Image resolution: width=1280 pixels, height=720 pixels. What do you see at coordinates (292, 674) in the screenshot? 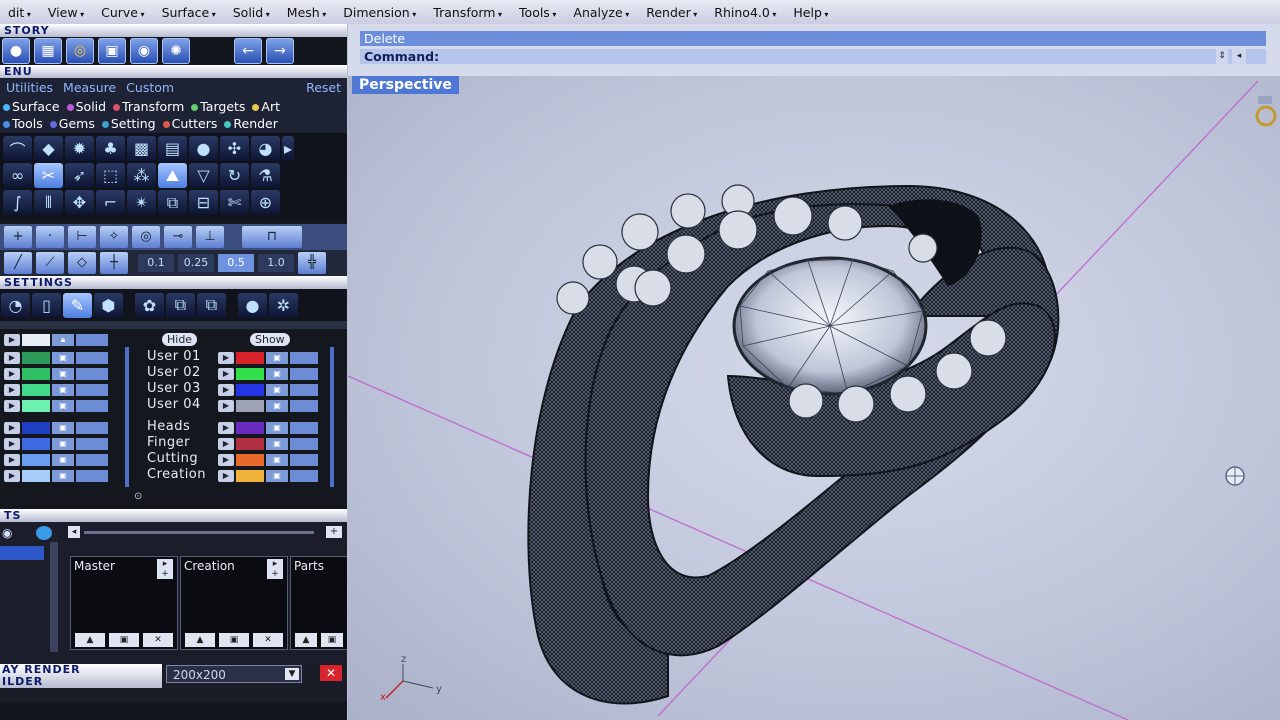
I see `chevron-down-icon: ▼` at bounding box center [292, 674].